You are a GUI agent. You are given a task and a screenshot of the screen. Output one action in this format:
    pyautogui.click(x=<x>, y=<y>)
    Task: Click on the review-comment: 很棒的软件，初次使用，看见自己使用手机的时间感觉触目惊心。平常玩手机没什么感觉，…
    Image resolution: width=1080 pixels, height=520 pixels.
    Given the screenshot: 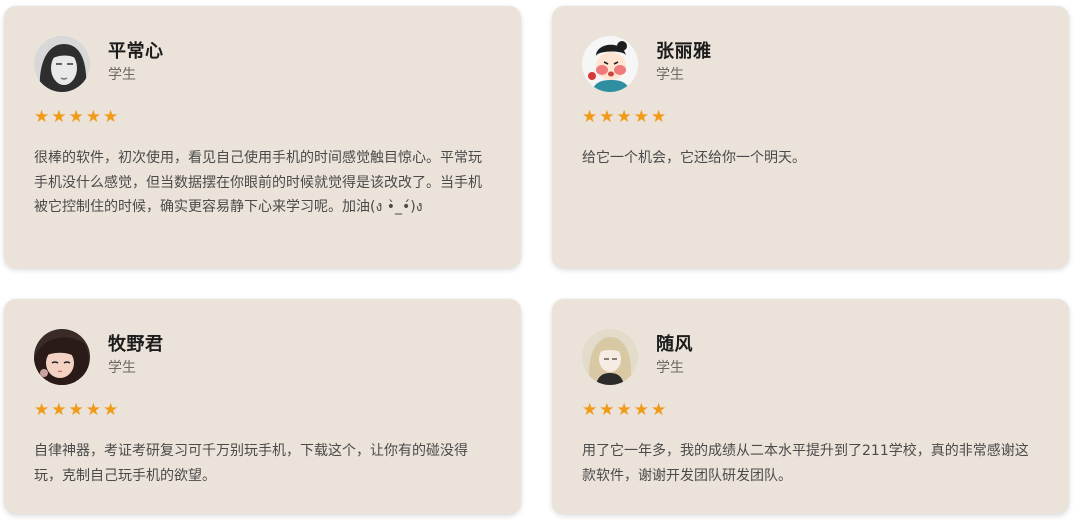 What is the action you would take?
    pyautogui.click(x=258, y=182)
    